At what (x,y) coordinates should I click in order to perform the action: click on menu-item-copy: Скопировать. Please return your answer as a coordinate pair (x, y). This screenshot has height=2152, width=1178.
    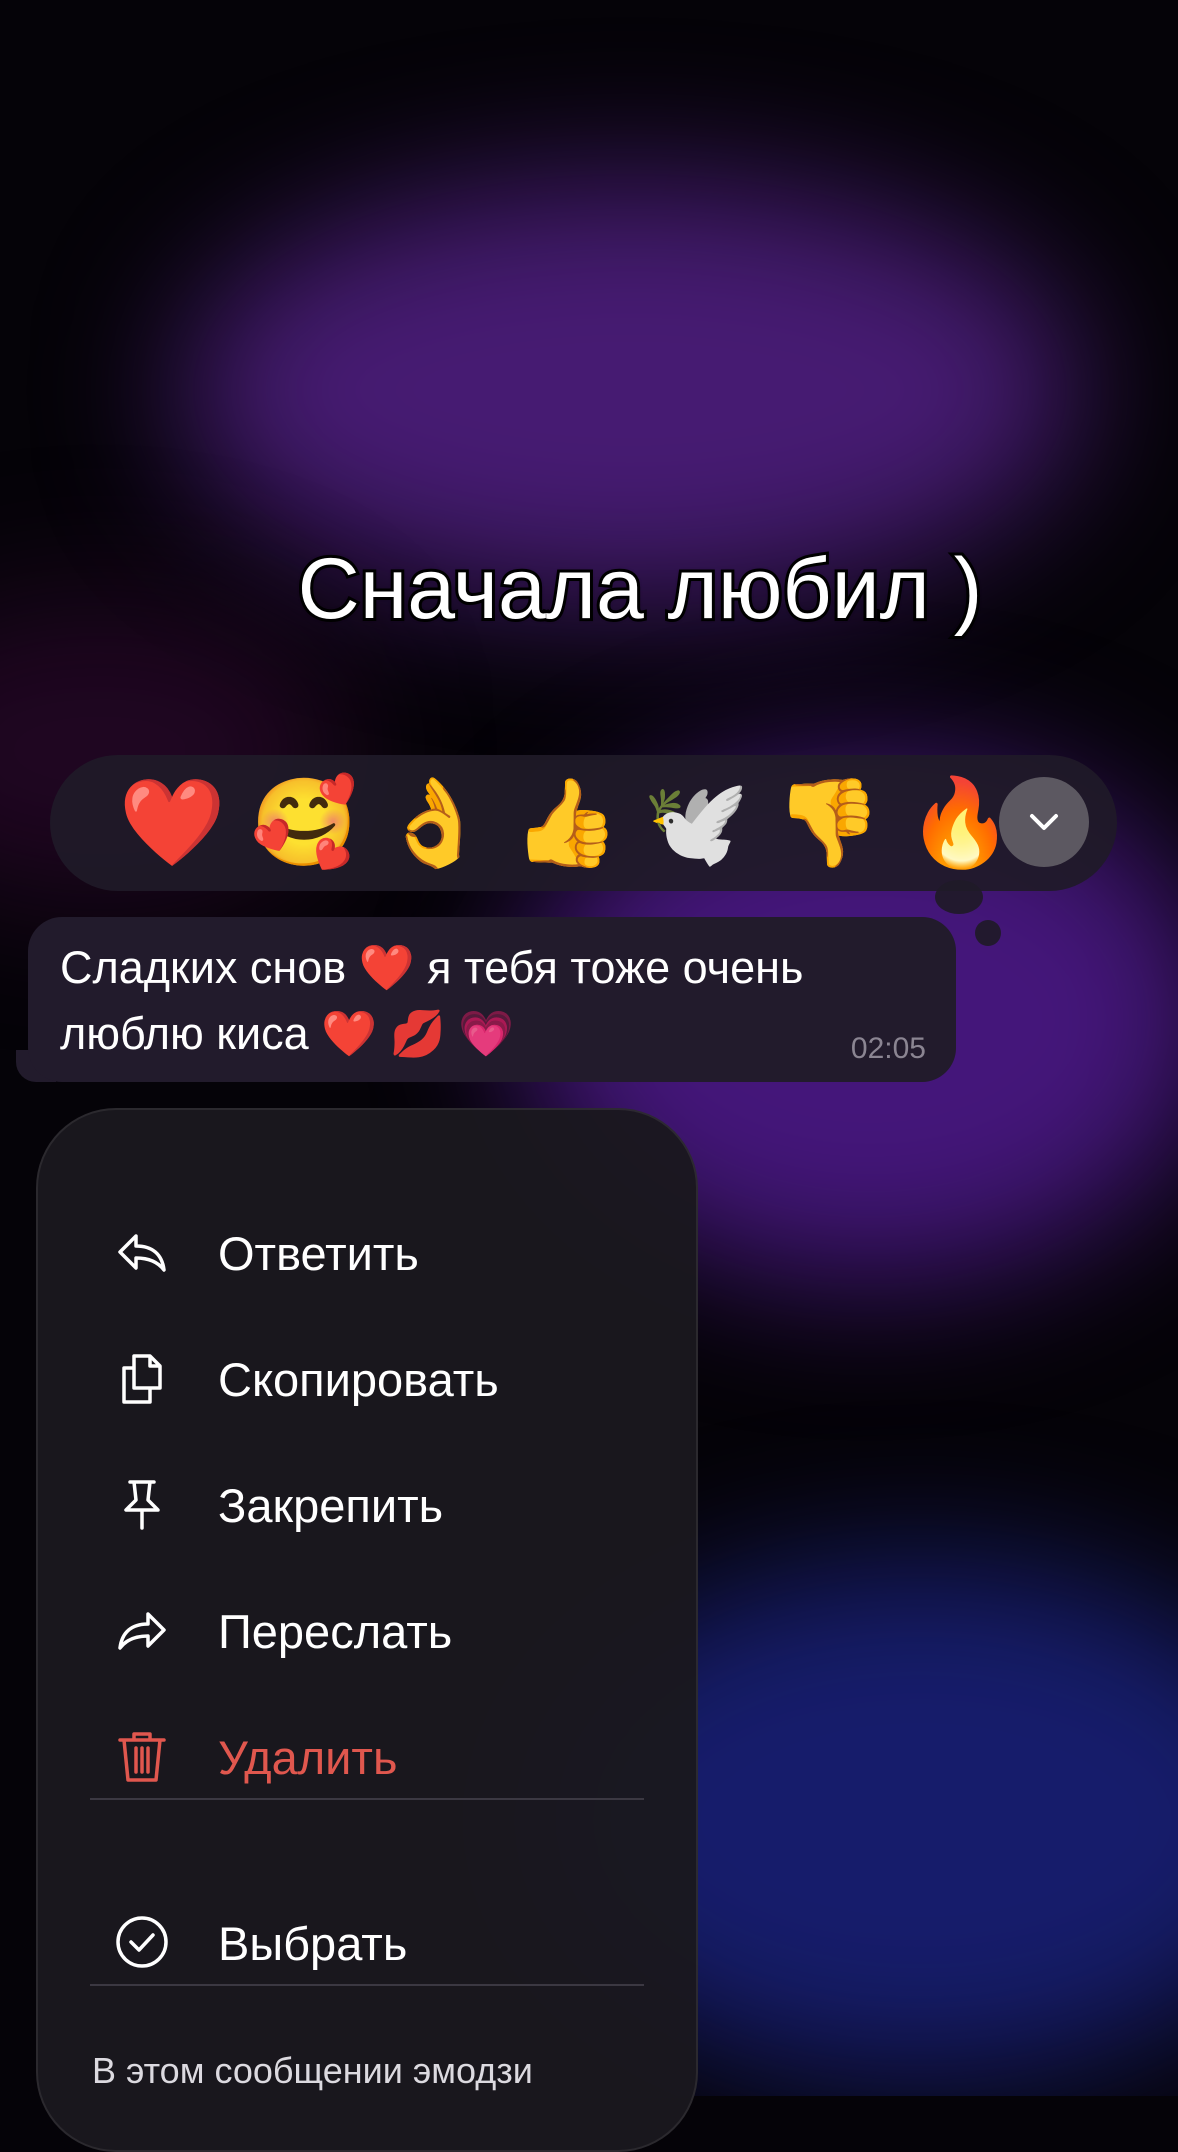
    Looking at the image, I should click on (367, 1378).